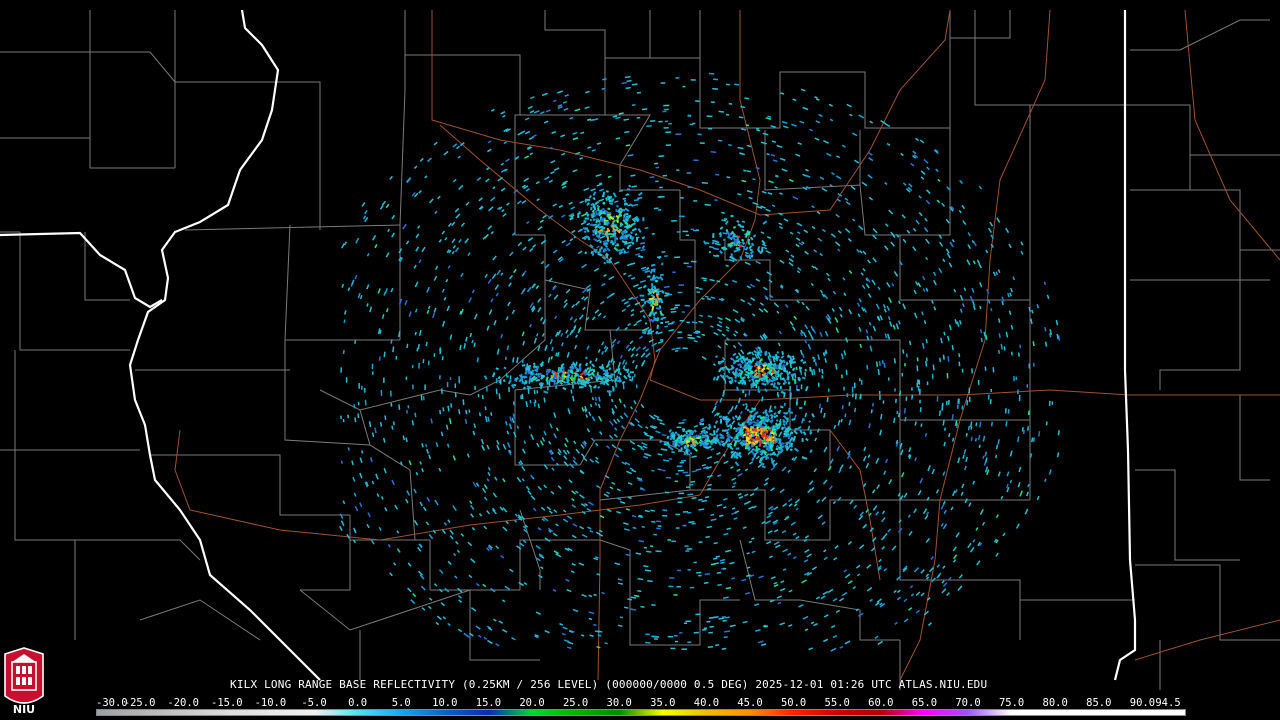 This screenshot has height=720, width=1280. Describe the element at coordinates (924, 703) in the screenshot. I see `scale-label: 65.0` at that location.